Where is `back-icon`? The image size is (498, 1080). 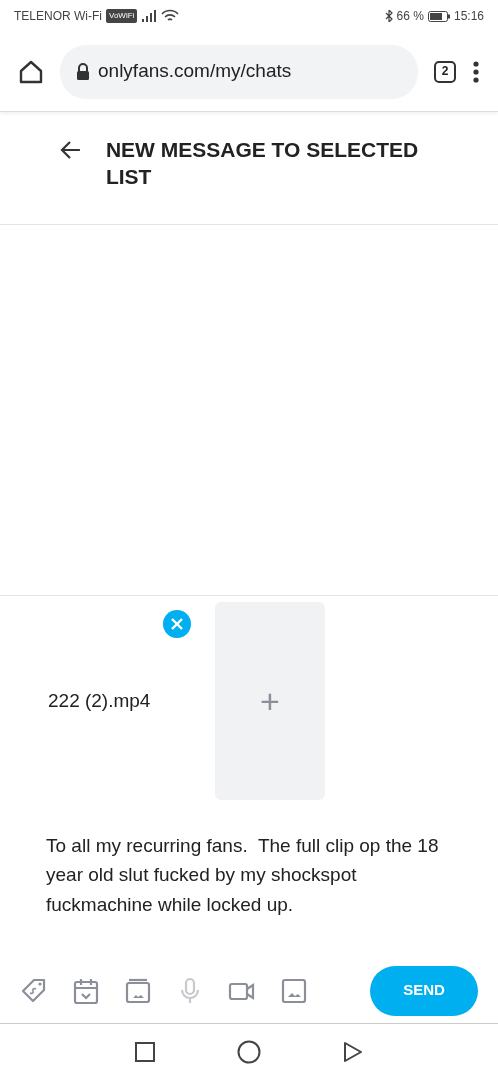 back-icon is located at coordinates (353, 1052).